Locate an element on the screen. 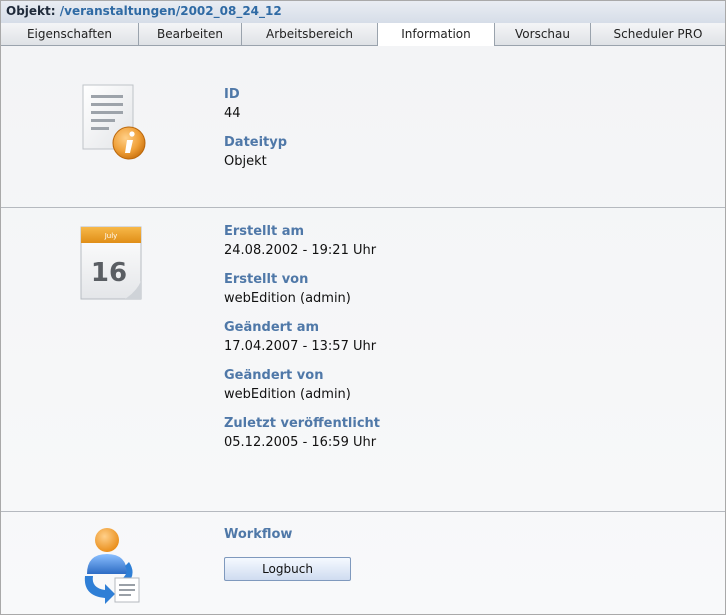 Image resolution: width=726 pixels, height=615 pixels. published-value: 05.12.2005 - 16:59 Uhr is located at coordinates (300, 442).